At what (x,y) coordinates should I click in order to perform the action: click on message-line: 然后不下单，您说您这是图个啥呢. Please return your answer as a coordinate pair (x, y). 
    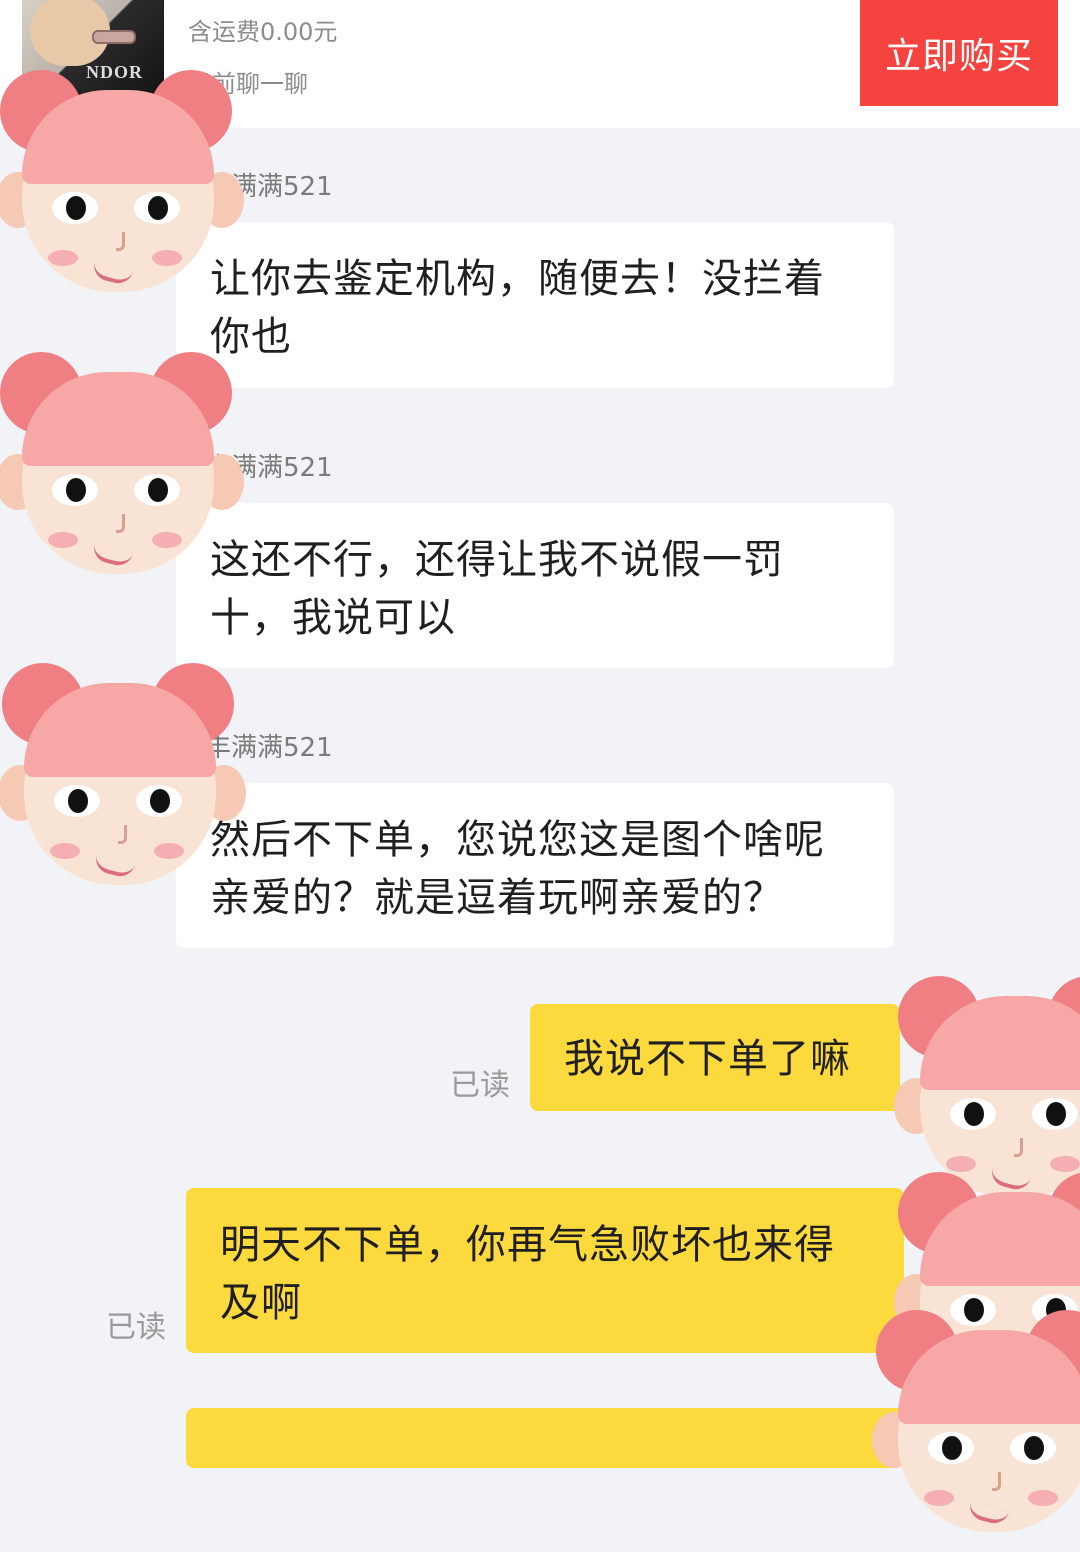
    Looking at the image, I should click on (517, 840).